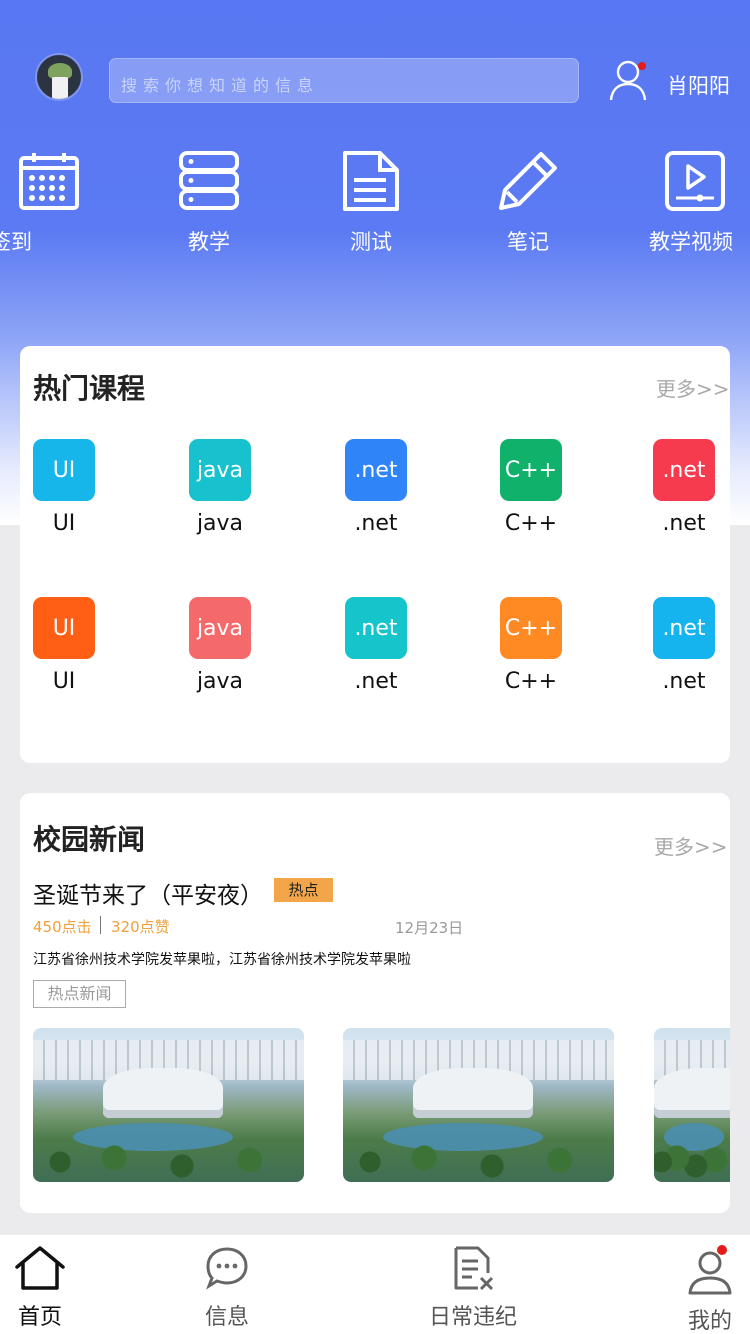 The image size is (750, 1334). What do you see at coordinates (49, 181) in the screenshot?
I see `calendar-icon` at bounding box center [49, 181].